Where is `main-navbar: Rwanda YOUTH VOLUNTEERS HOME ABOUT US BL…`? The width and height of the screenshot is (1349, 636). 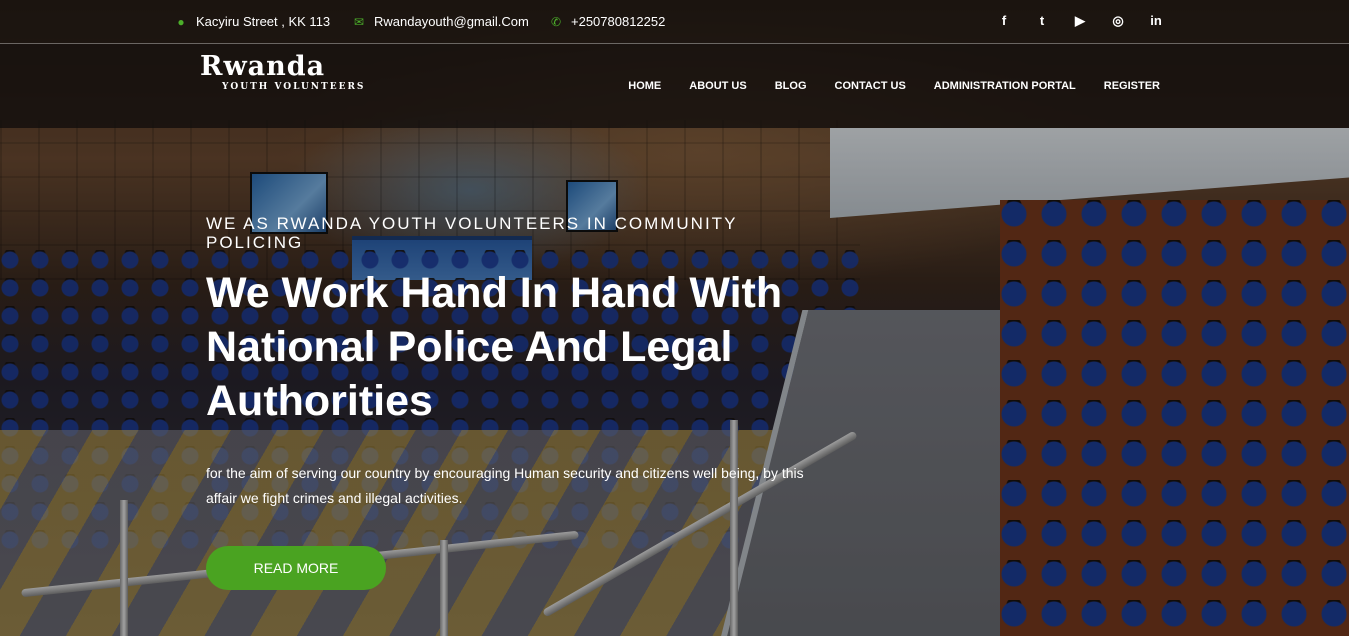
main-navbar: Rwanda YOUTH VOLUNTEERS HOME ABOUT US BL… is located at coordinates (674, 86).